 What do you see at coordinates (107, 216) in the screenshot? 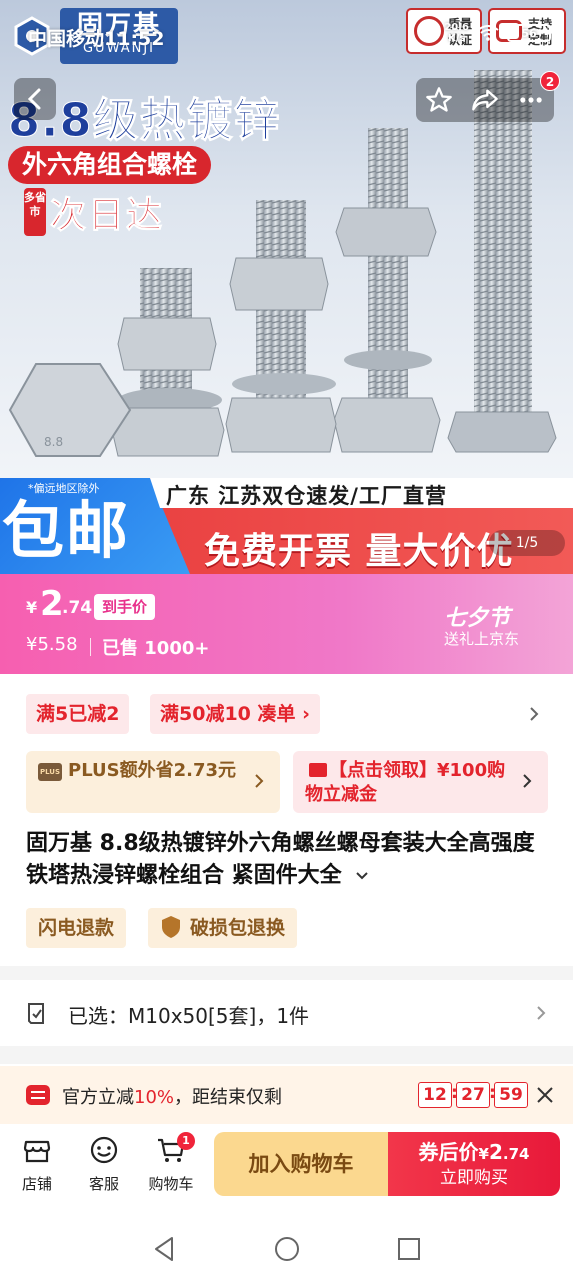
I see `delivery-text: 次日达` at bounding box center [107, 216].